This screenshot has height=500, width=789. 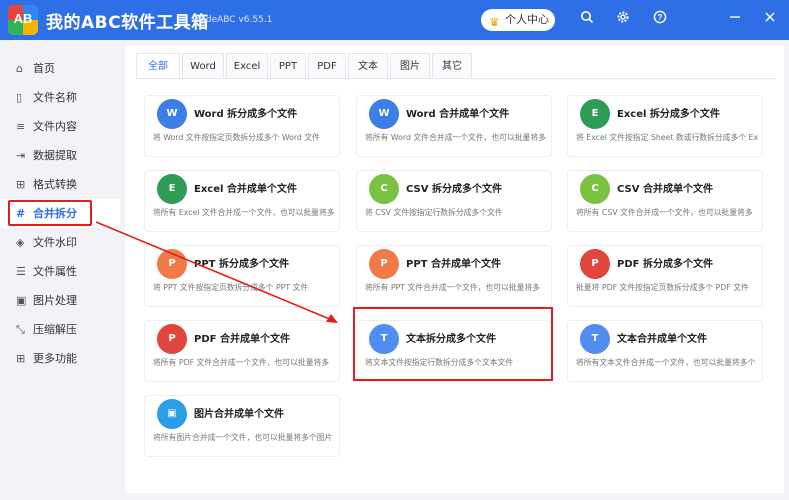 I want to click on sidebar-item-label: 图片处理, so click(x=55, y=300).